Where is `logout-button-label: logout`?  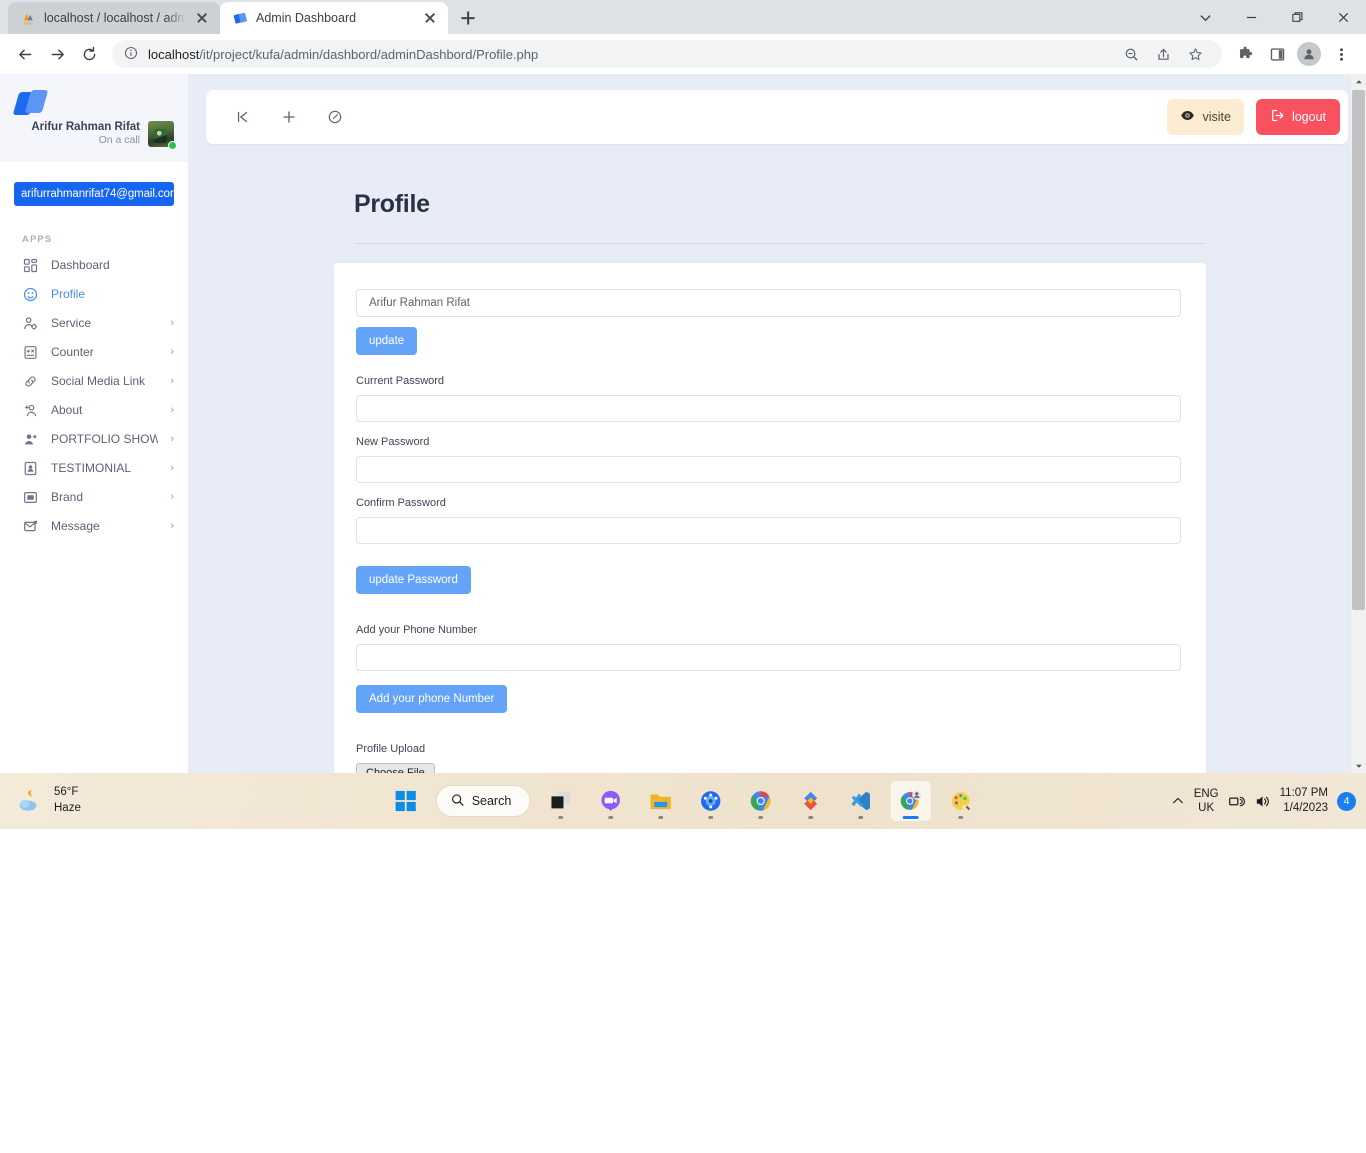 logout-button-label: logout is located at coordinates (1308, 117).